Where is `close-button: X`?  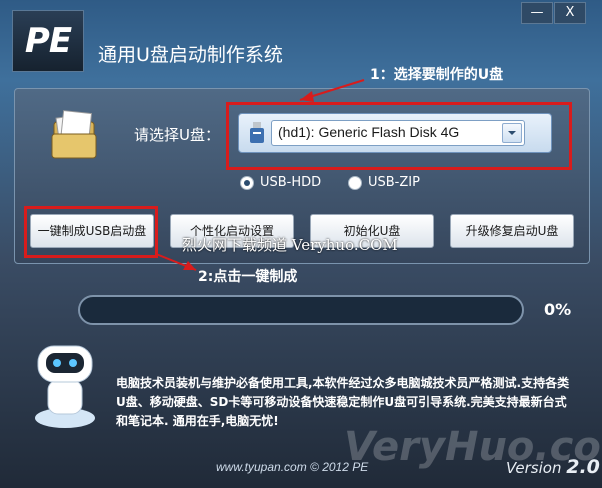 close-button: X is located at coordinates (570, 13).